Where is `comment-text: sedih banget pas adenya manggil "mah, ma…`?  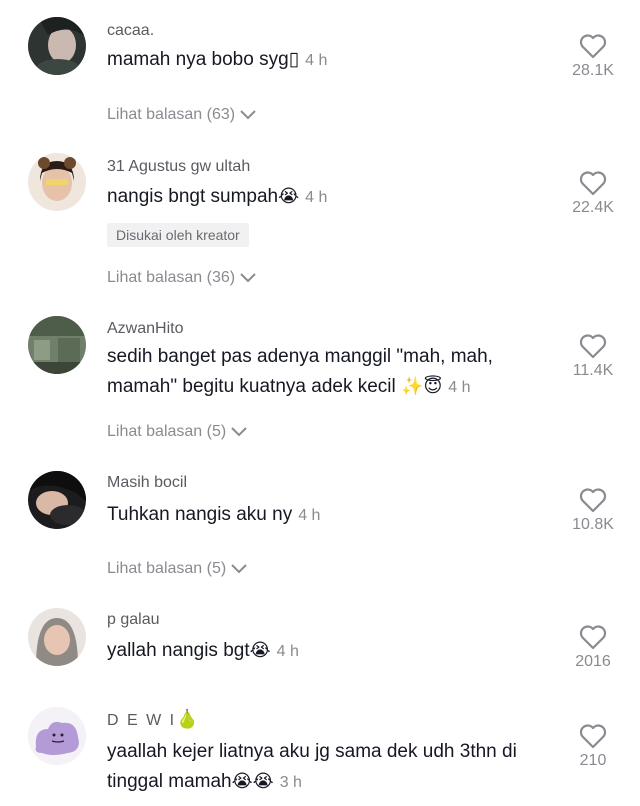 comment-text: sedih banget pas adenya manggil "mah, ma… is located at coordinates (327, 372).